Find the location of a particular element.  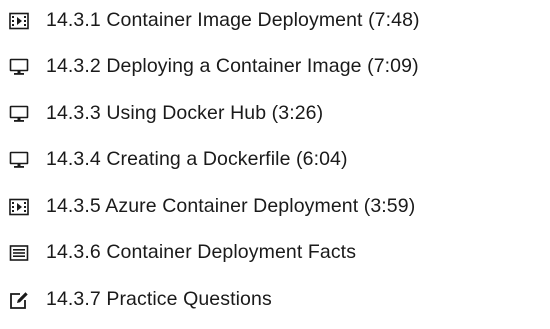

lesson-item-14-3-3: 14.3.3 Using Docker Hub (3:26) is located at coordinates (165, 114).